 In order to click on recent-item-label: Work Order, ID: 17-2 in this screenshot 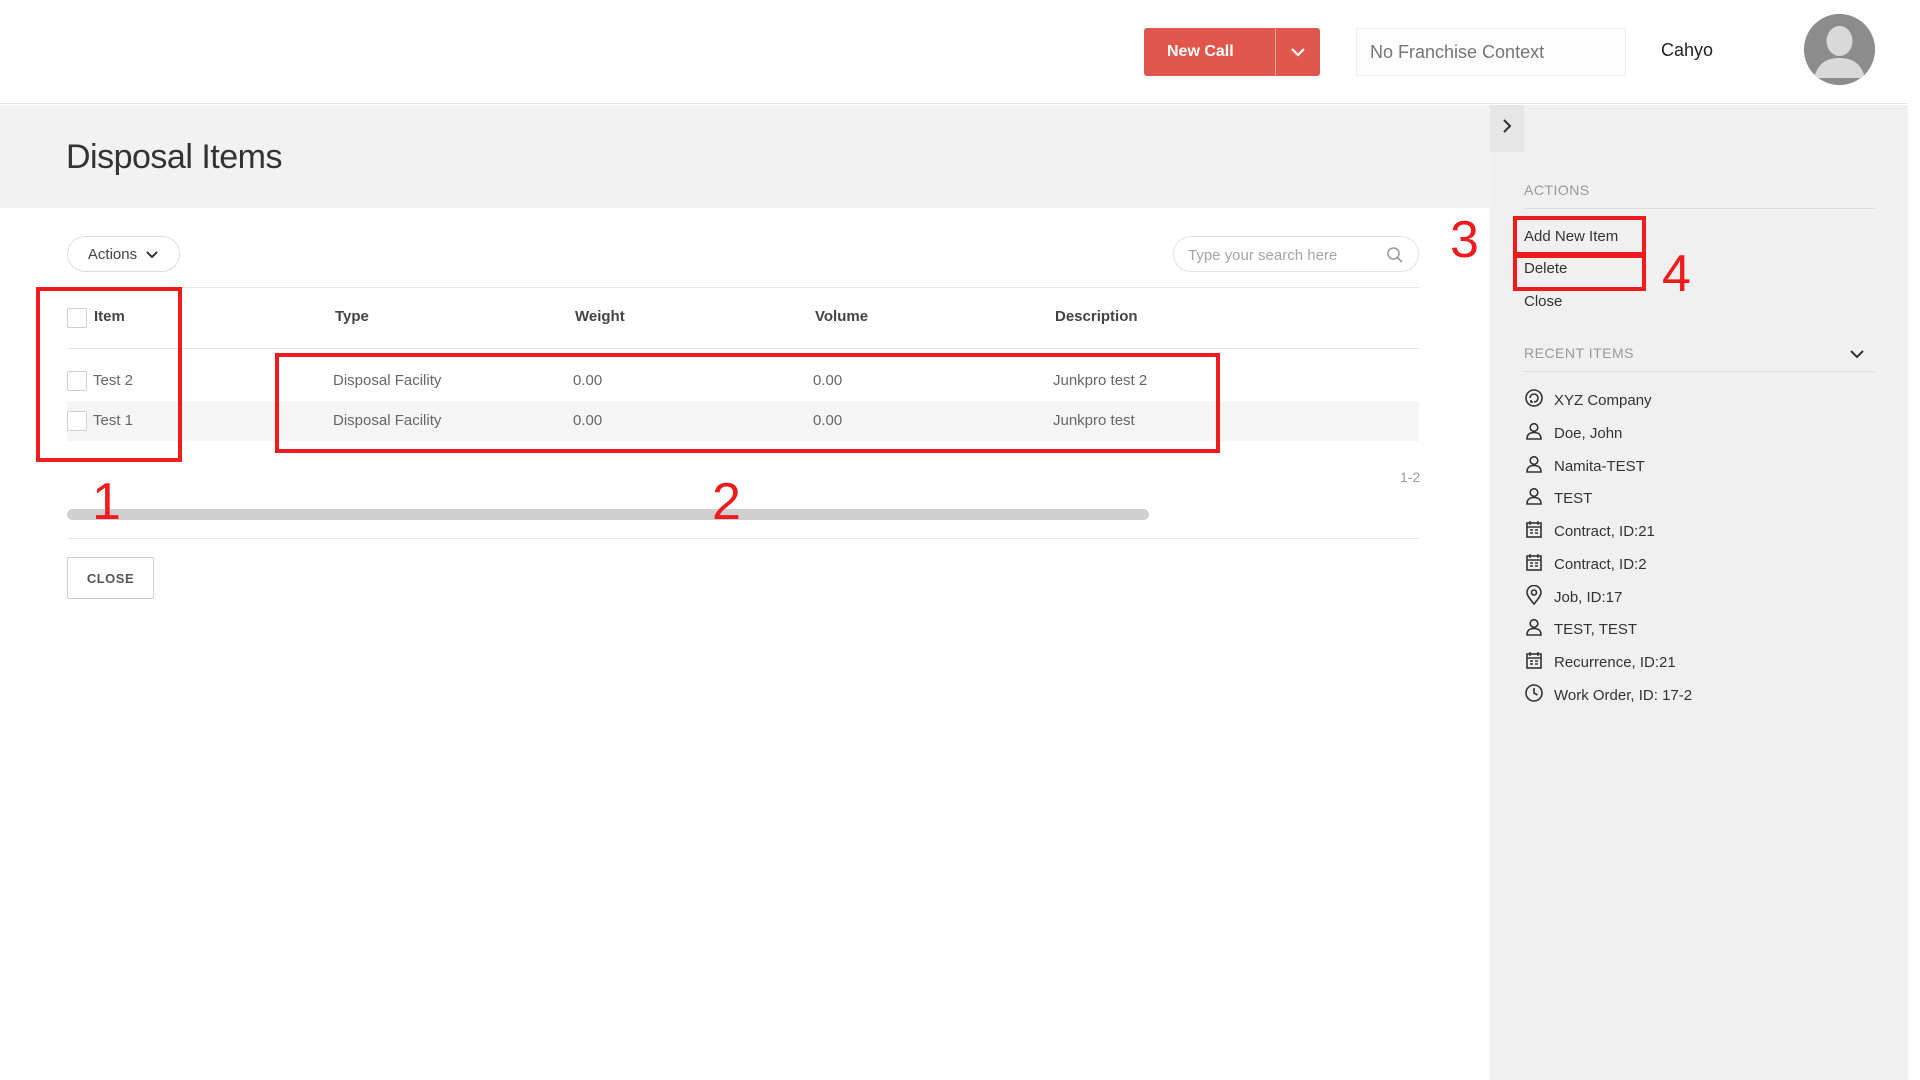, I will do `click(1623, 695)`.